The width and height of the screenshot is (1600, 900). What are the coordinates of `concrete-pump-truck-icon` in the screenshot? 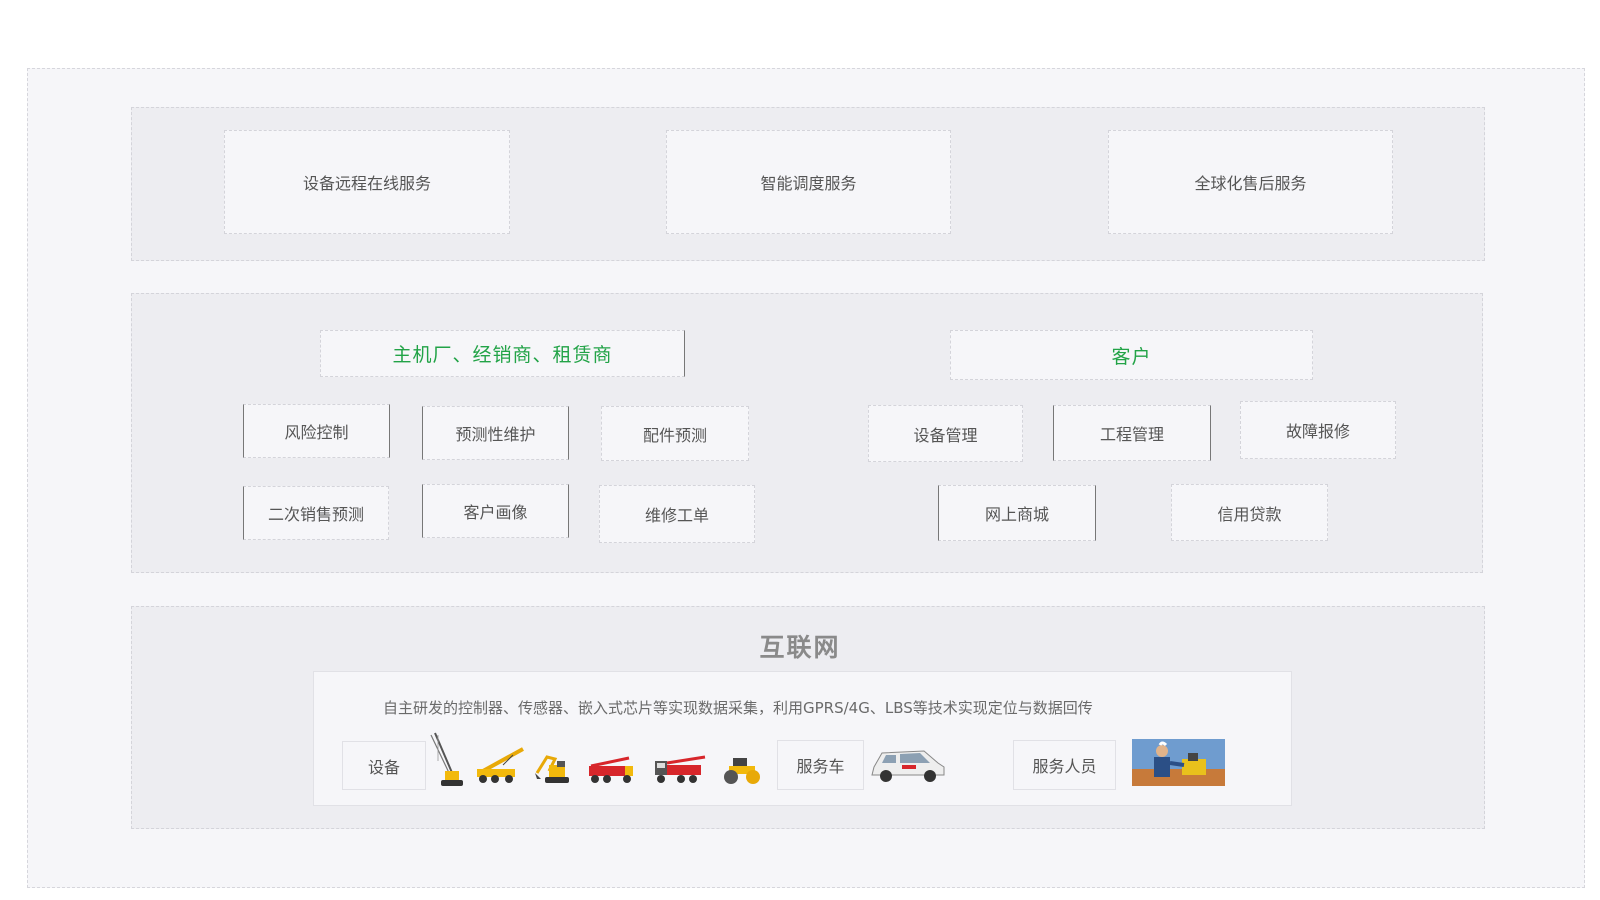 It's located at (680, 768).